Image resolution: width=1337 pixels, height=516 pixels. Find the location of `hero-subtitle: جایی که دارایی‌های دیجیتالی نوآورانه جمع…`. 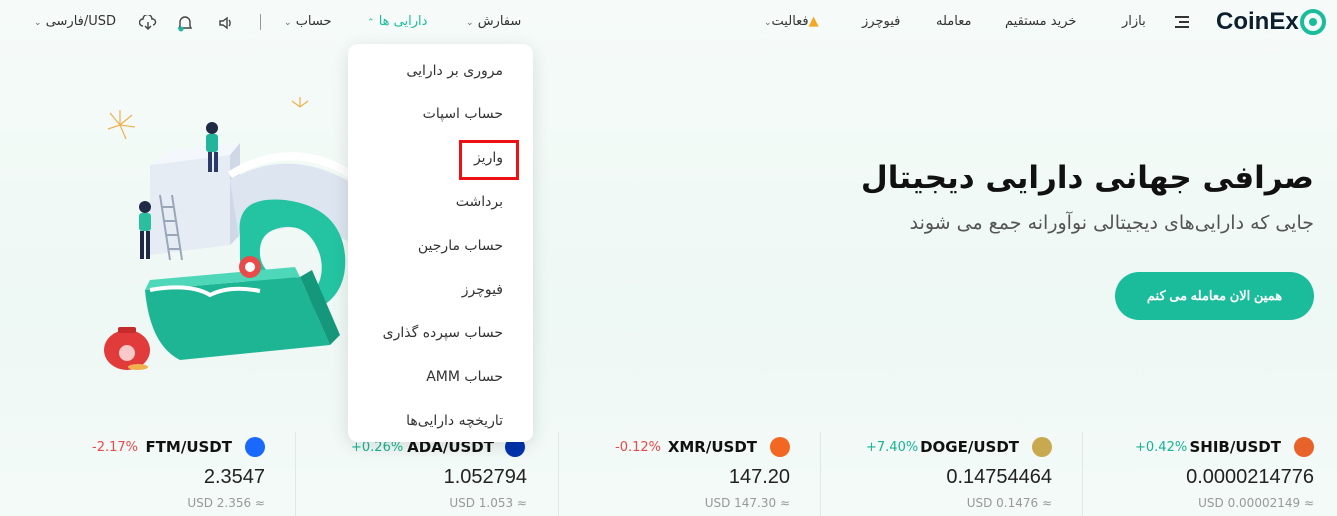

hero-subtitle: جایی که دارایی‌های دیجیتالی نوآورانه جمع… is located at coordinates (1111, 223).